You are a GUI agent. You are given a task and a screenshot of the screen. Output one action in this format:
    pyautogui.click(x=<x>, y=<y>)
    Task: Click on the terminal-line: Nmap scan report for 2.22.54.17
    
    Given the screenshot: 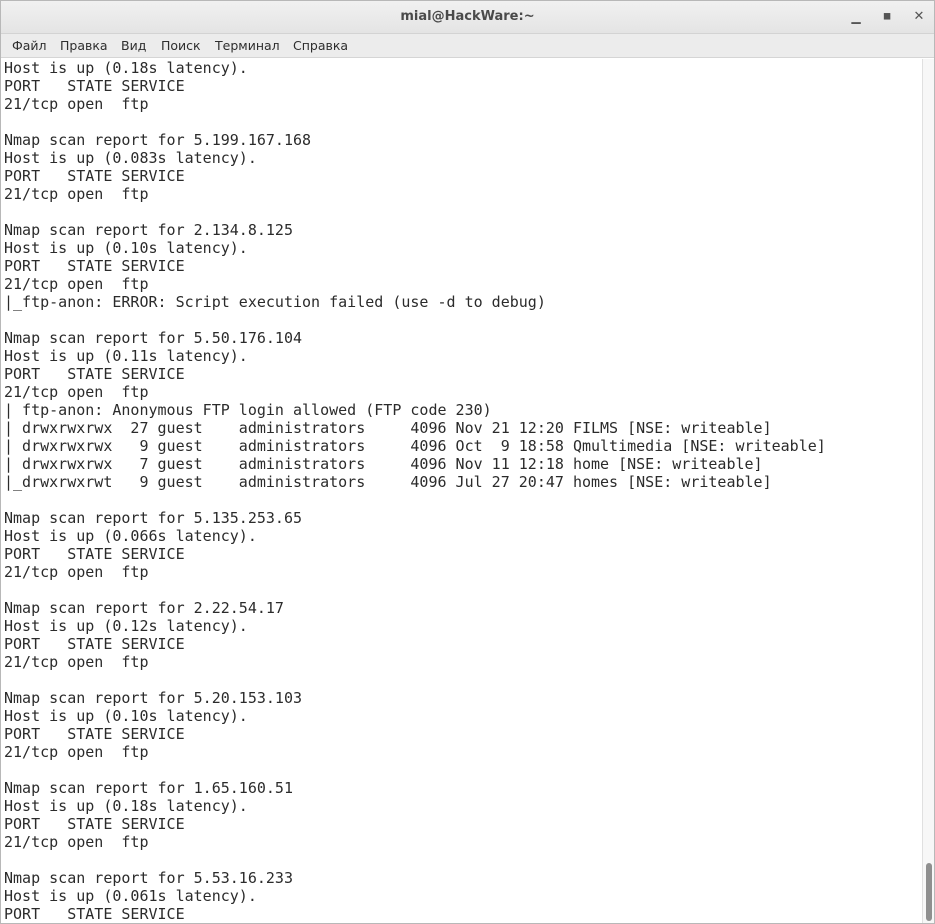 What is the action you would take?
    pyautogui.click(x=144, y=608)
    